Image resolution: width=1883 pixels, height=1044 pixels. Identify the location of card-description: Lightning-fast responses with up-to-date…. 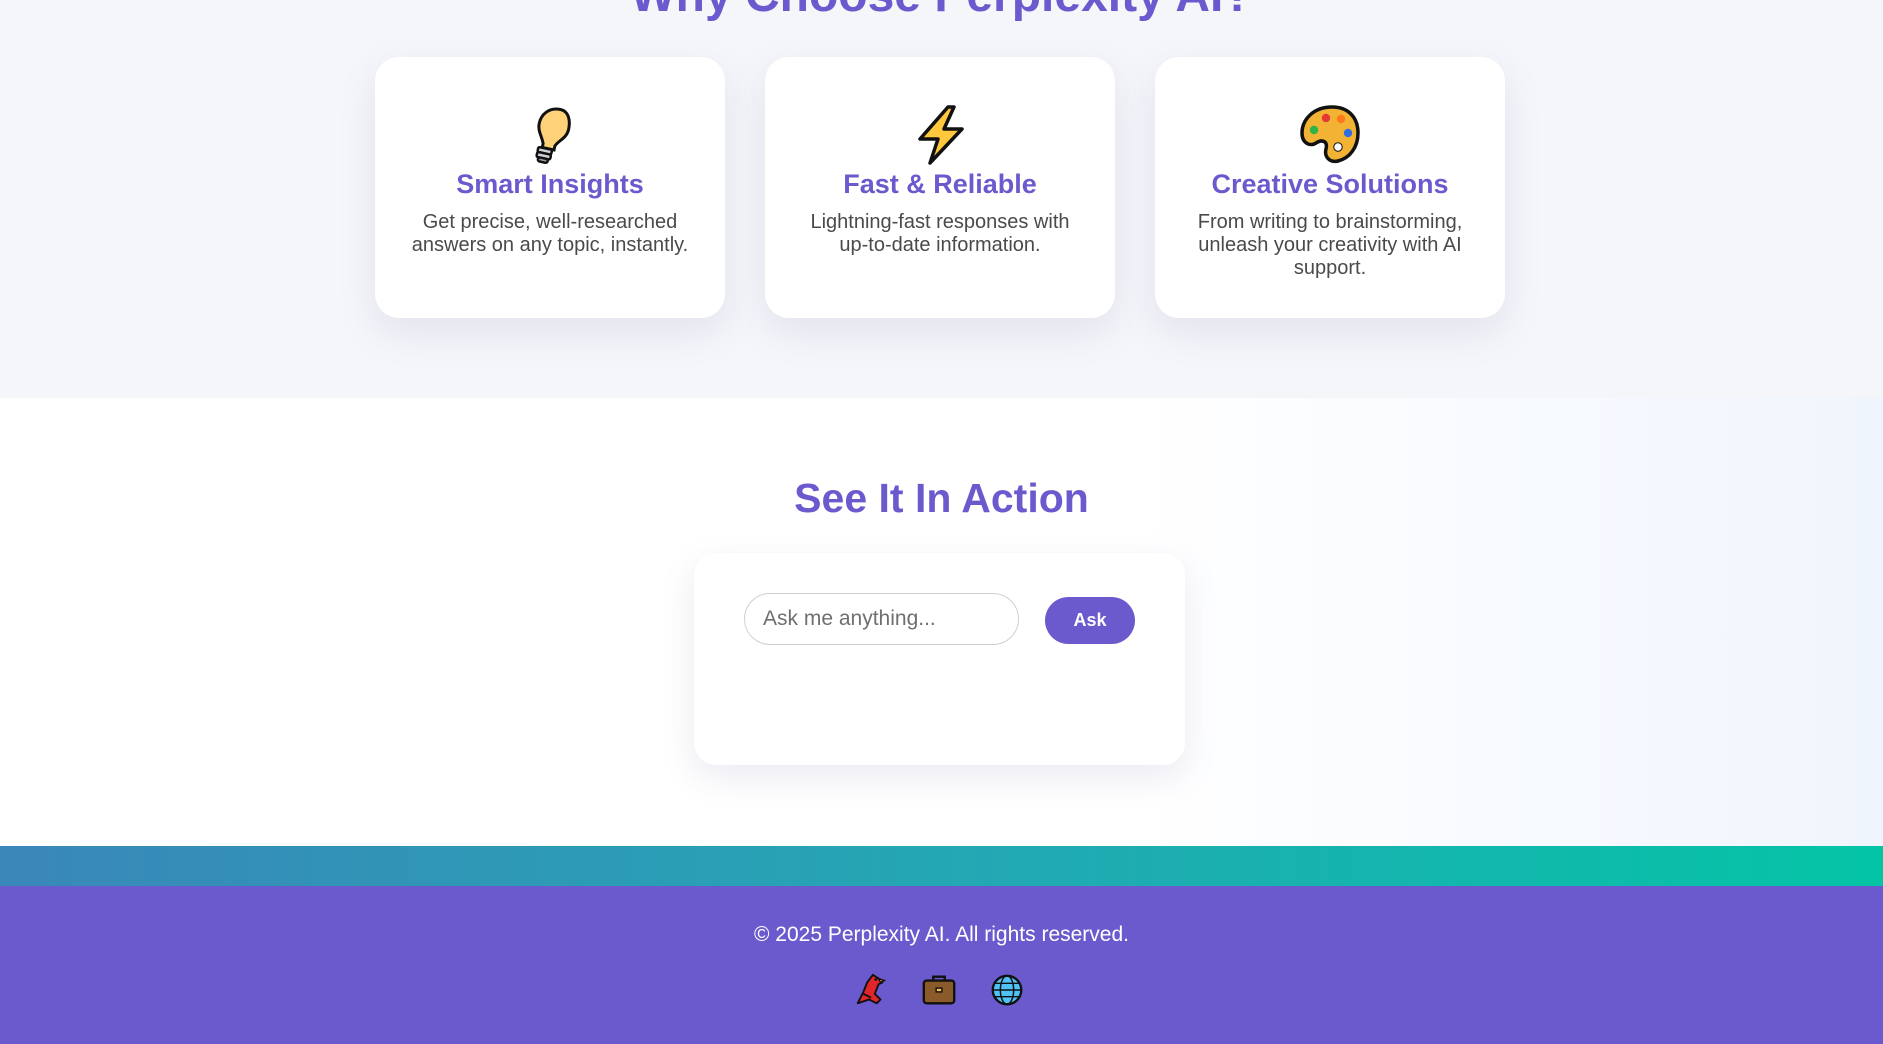
(940, 233).